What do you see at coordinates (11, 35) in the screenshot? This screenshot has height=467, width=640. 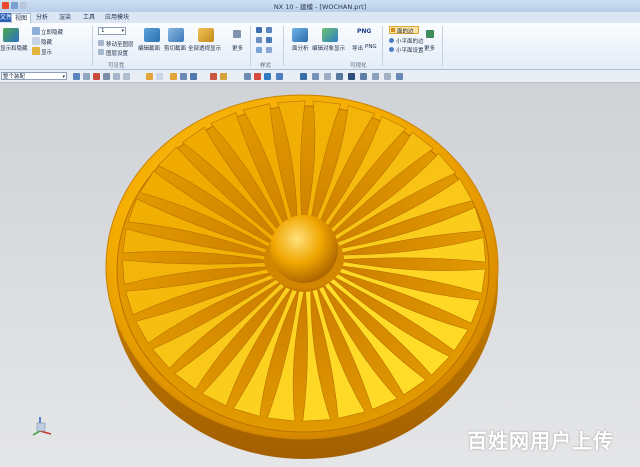 I see `show-hide-icon` at bounding box center [11, 35].